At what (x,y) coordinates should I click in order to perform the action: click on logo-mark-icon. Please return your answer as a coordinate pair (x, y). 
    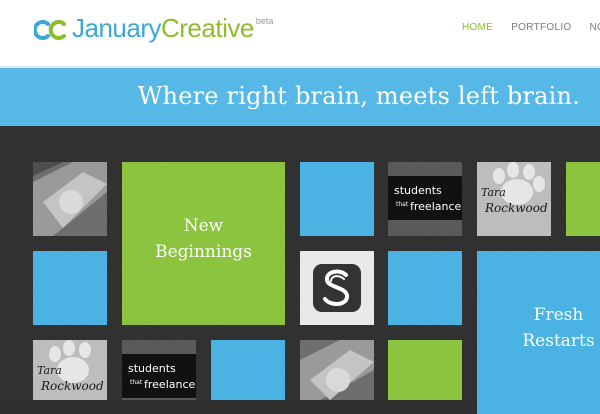
    Looking at the image, I should click on (50, 30).